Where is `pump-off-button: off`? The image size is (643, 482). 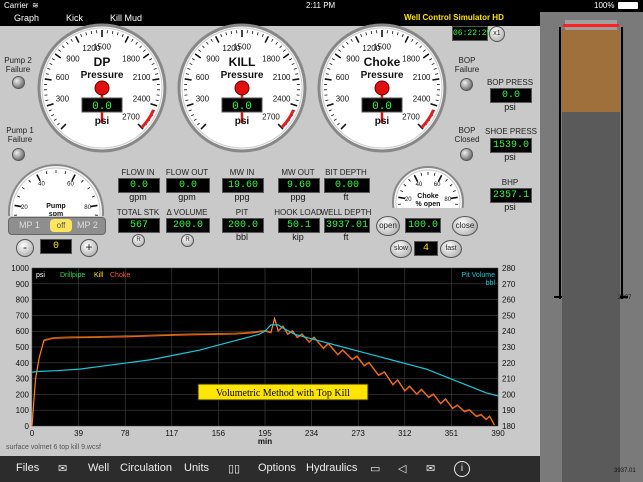
pump-off-button: off is located at coordinates (61, 225).